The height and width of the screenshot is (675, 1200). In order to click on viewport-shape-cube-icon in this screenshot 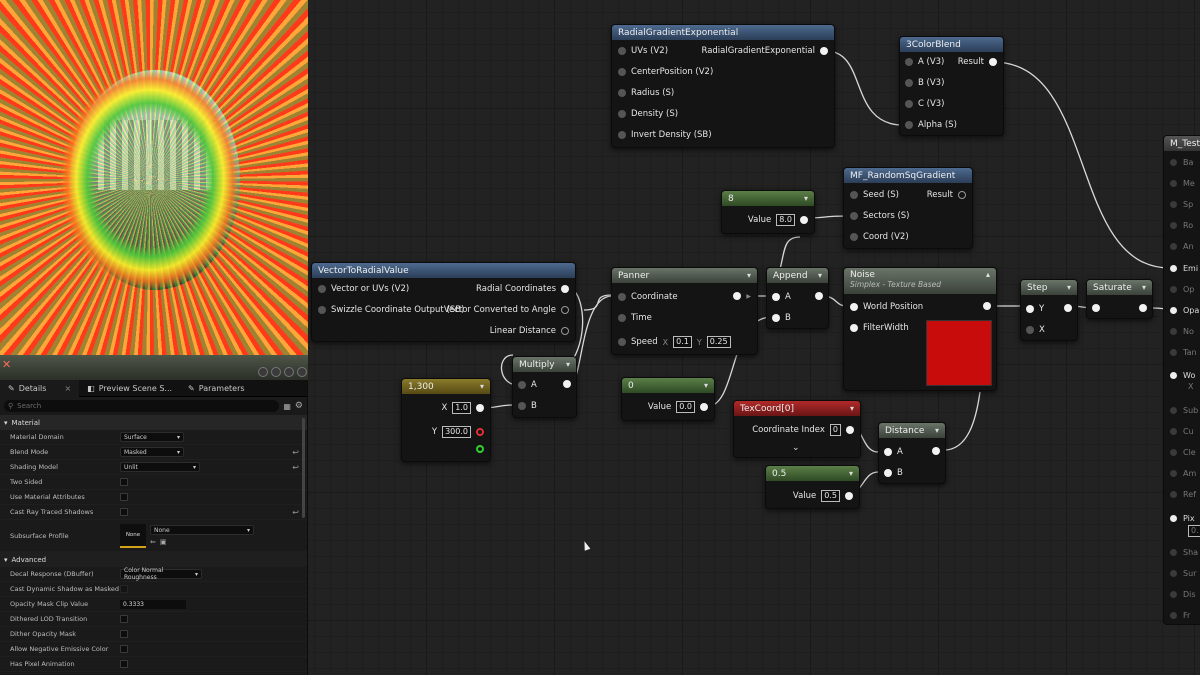, I will do `click(302, 372)`.